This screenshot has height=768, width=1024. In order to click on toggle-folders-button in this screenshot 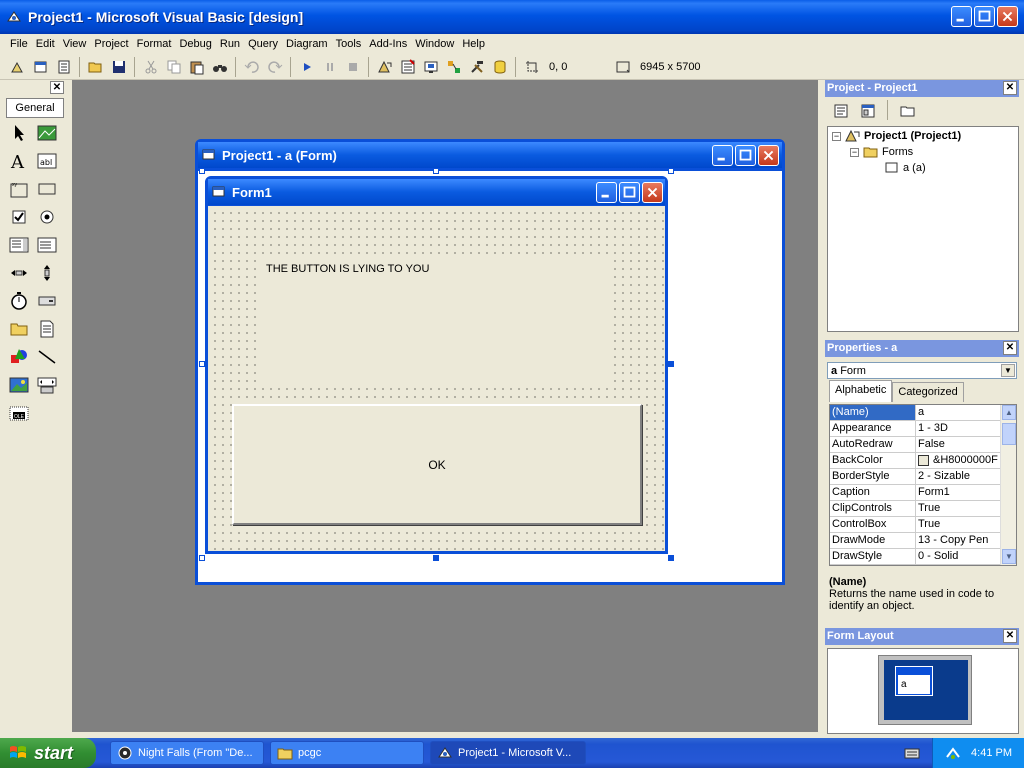, I will do `click(907, 111)`.